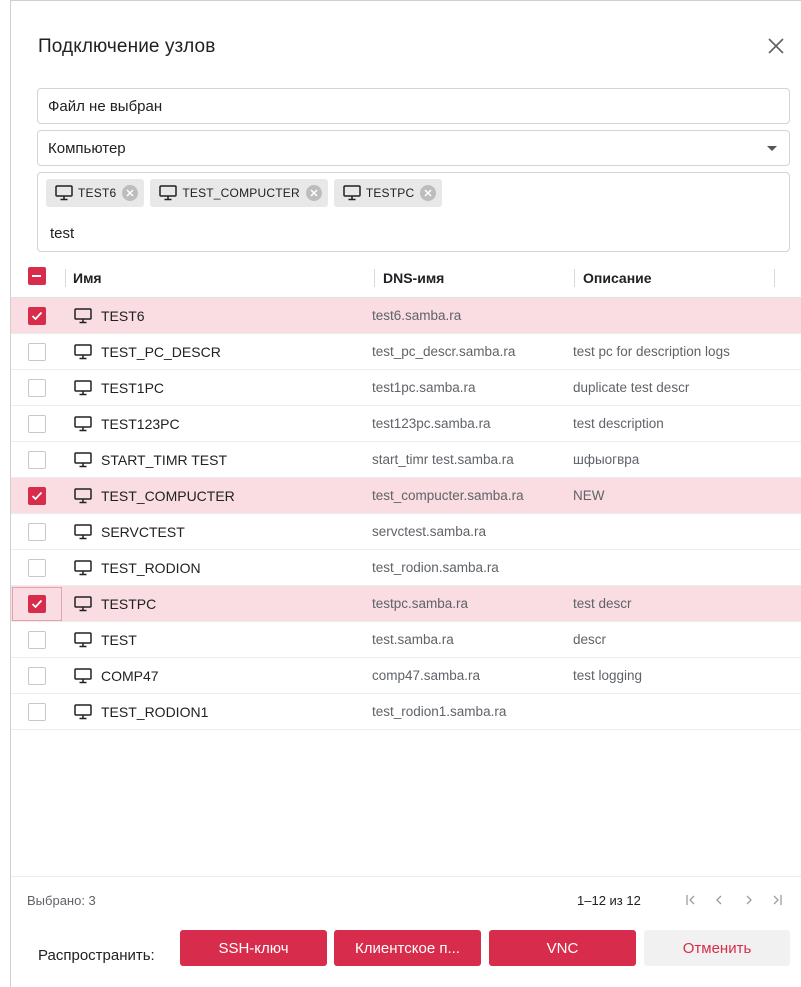  Describe the element at coordinates (618, 423) in the screenshot. I see `description-cell: test description` at that location.